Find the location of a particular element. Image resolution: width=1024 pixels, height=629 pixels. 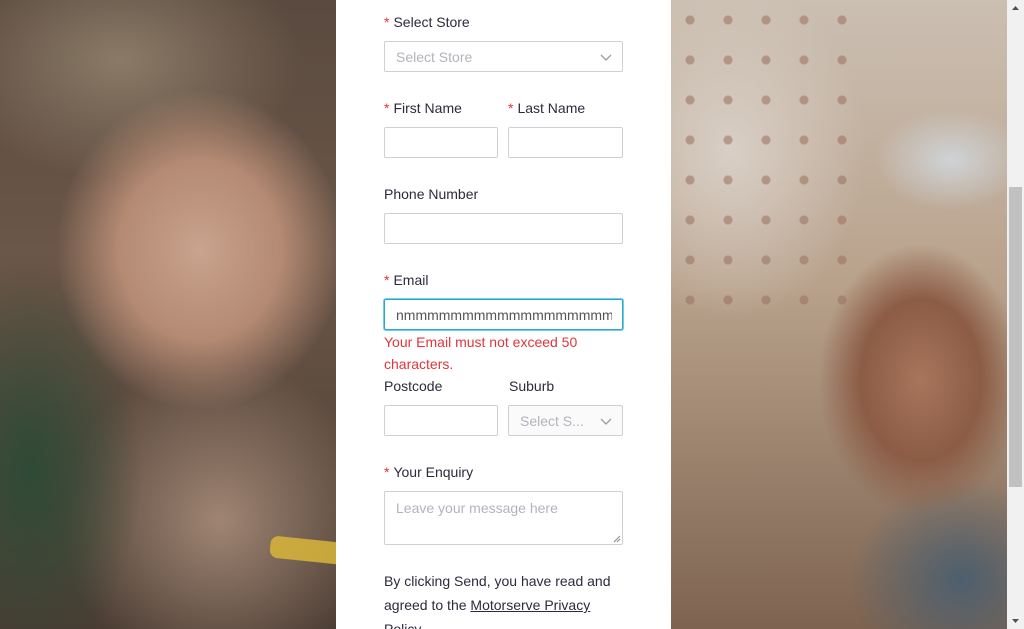

email-label: * Email is located at coordinates (406, 280).